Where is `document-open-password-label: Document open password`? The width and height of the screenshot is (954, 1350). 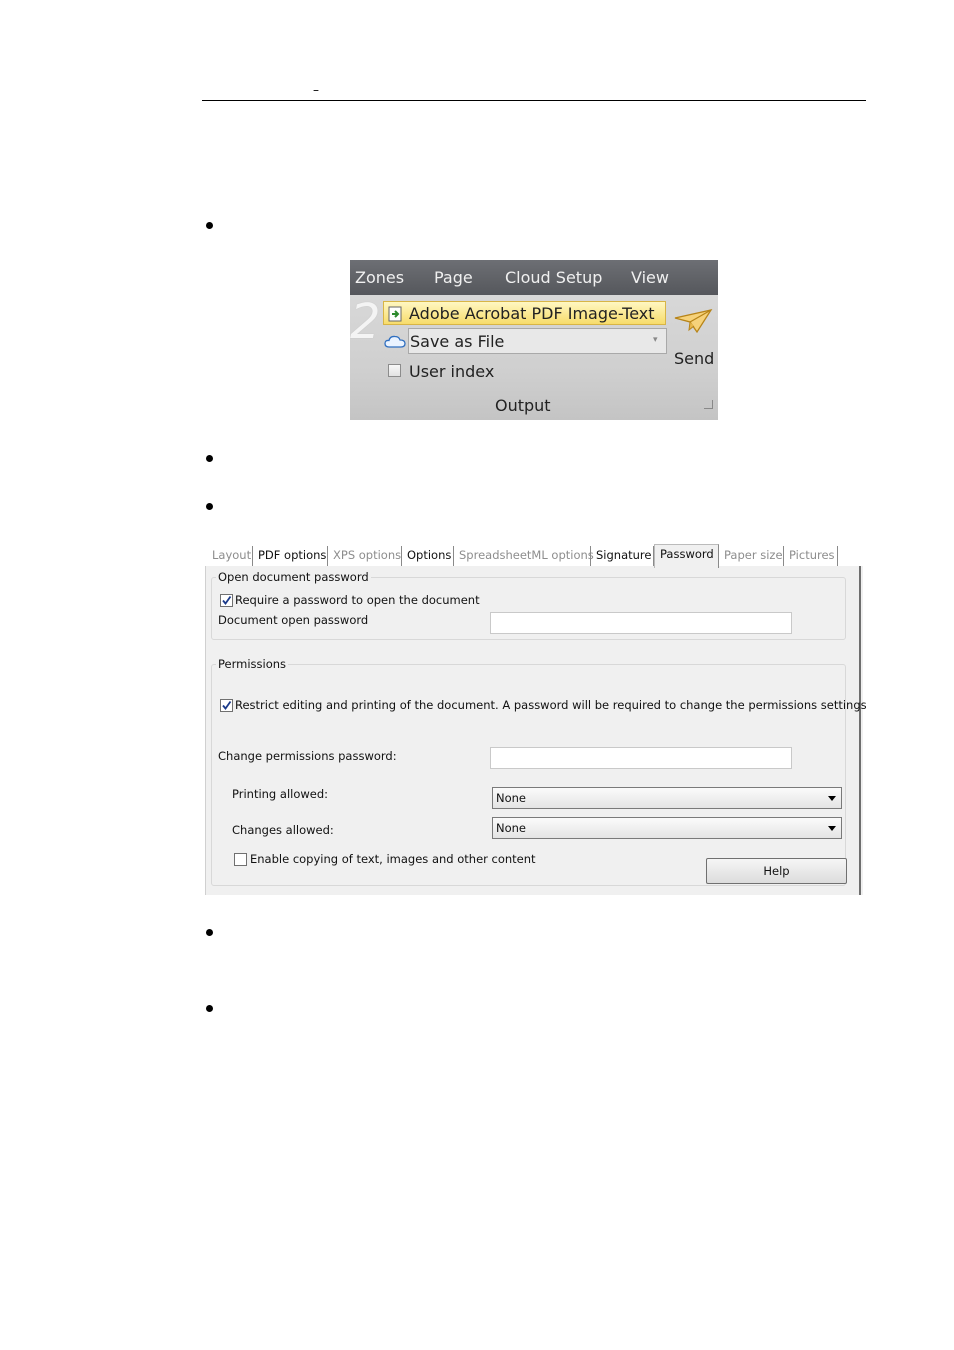
document-open-password-label: Document open password is located at coordinates (293, 620).